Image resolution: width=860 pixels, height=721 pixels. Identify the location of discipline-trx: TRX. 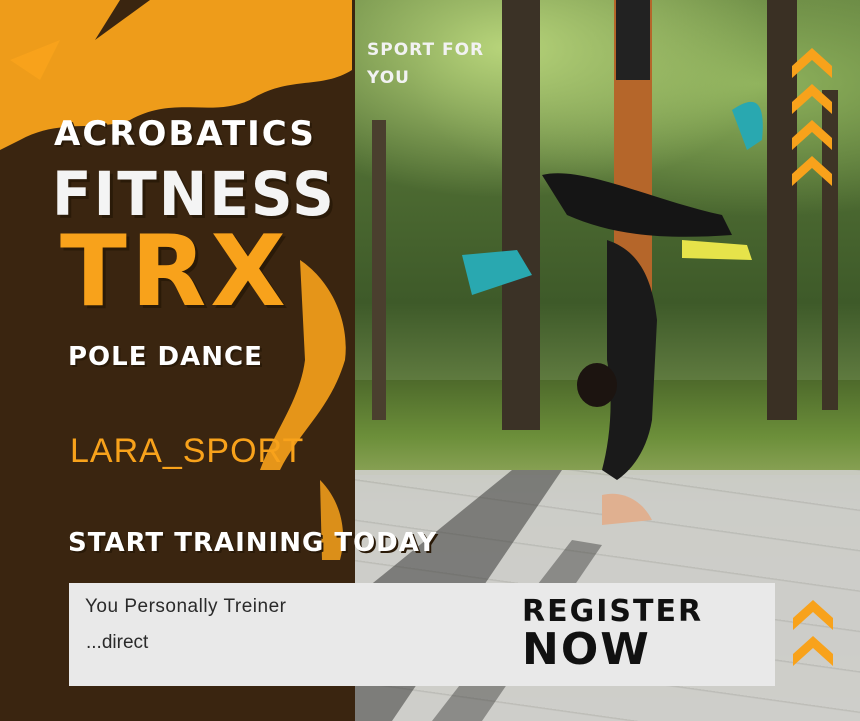
(175, 272).